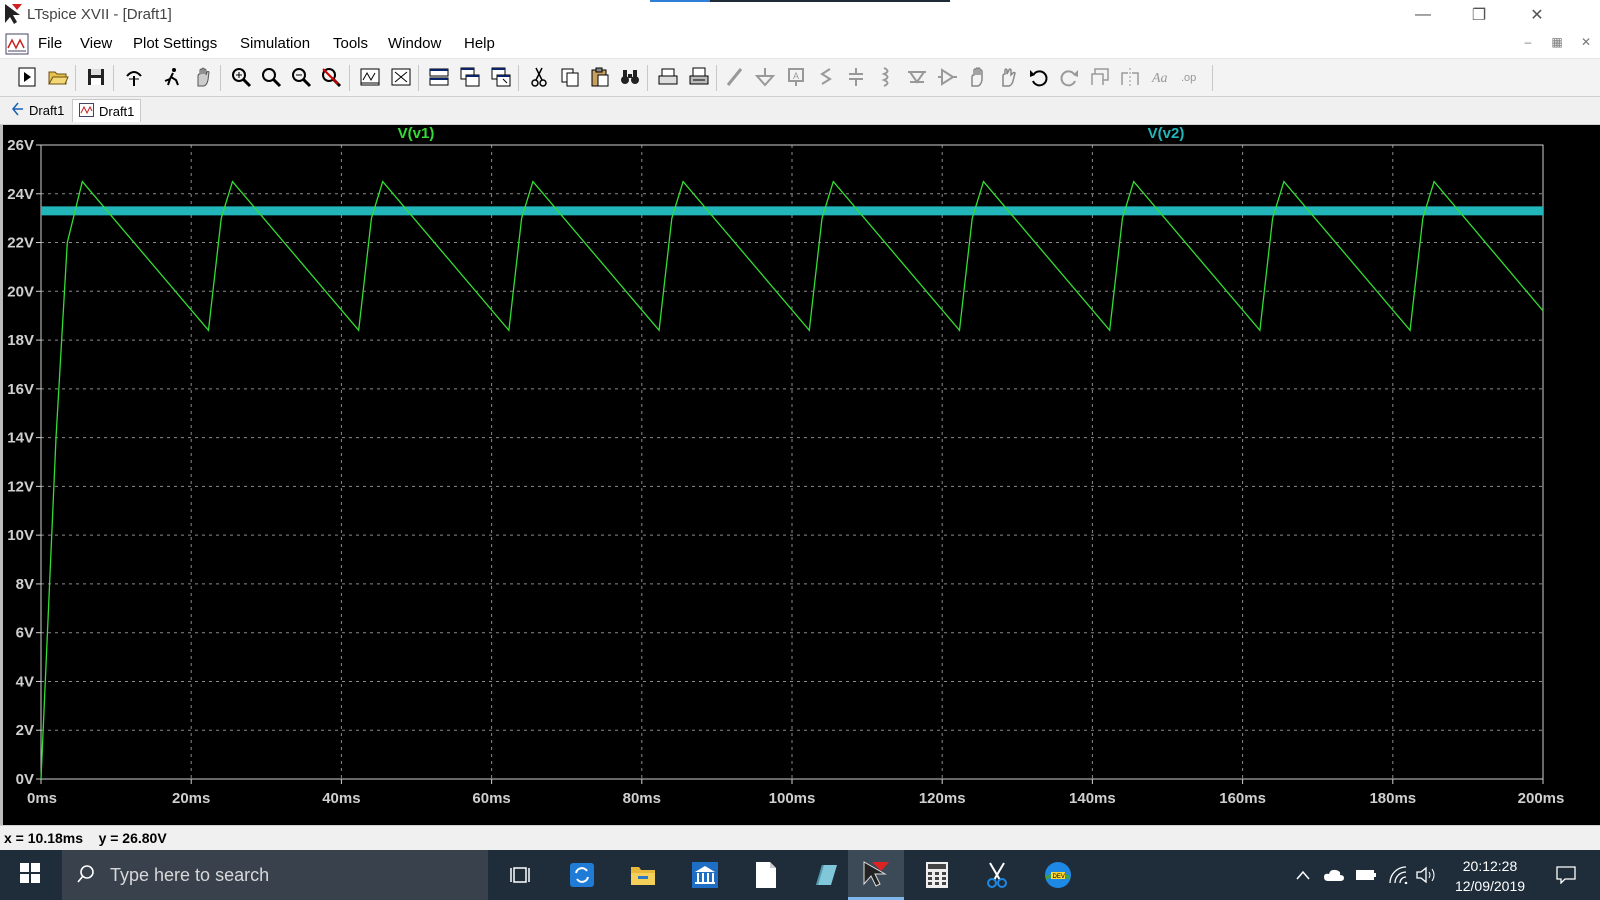  I want to click on delete-plot-pane-icon, so click(401, 77).